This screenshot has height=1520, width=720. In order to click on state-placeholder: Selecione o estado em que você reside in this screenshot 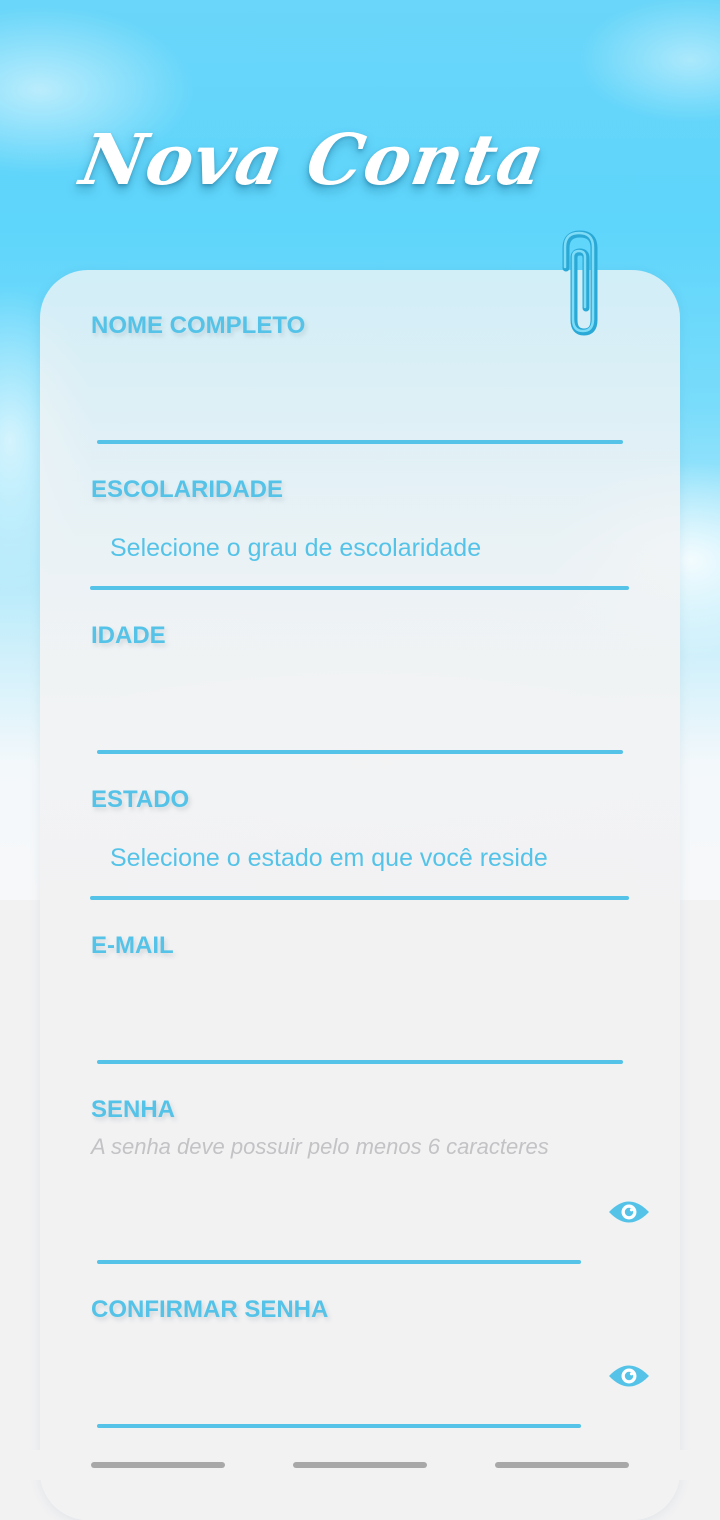, I will do `click(329, 858)`.